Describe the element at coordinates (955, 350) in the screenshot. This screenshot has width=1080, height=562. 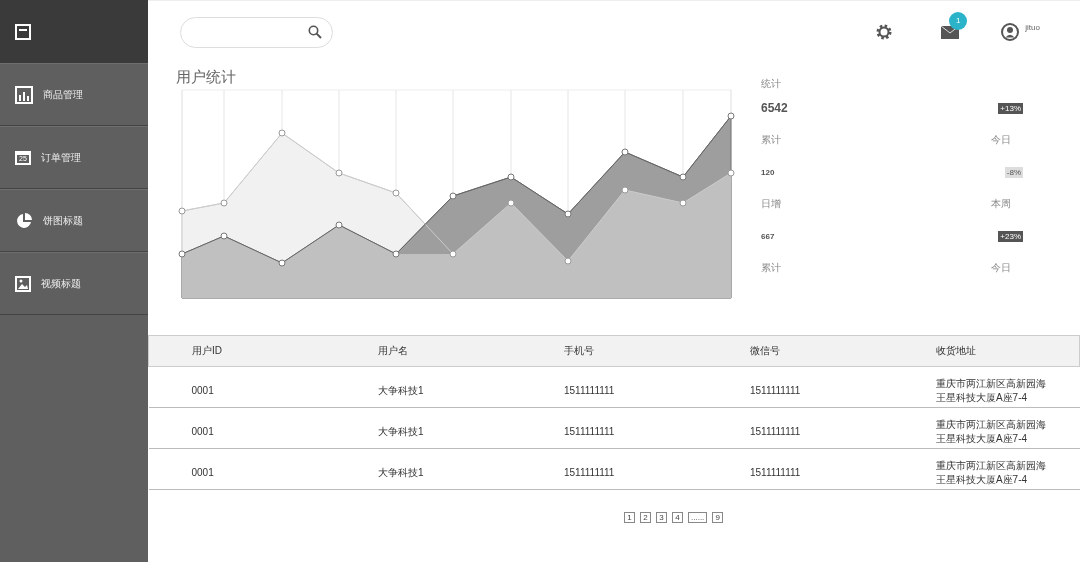
I see `column-header: 收货地址` at that location.